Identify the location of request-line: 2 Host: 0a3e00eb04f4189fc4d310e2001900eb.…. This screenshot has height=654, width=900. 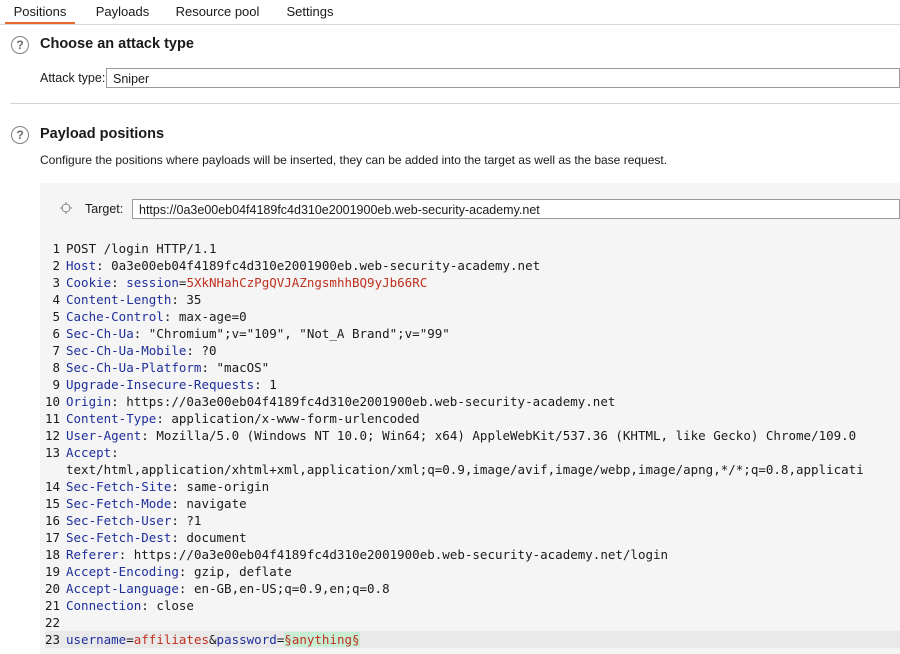
(472, 265).